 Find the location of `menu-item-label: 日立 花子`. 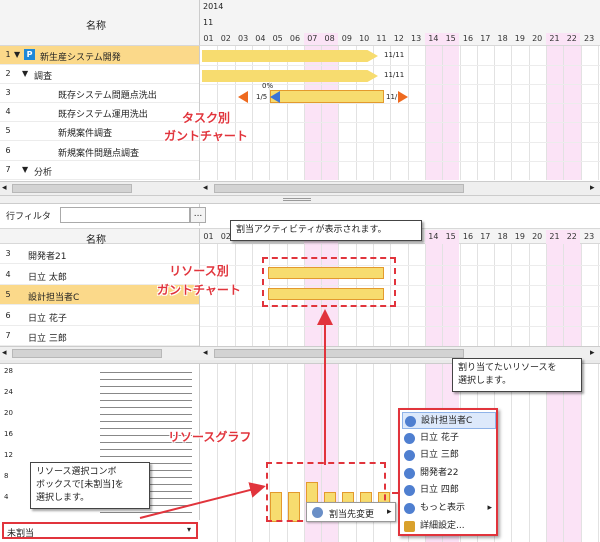

menu-item-label: 日立 花子 is located at coordinates (439, 437).